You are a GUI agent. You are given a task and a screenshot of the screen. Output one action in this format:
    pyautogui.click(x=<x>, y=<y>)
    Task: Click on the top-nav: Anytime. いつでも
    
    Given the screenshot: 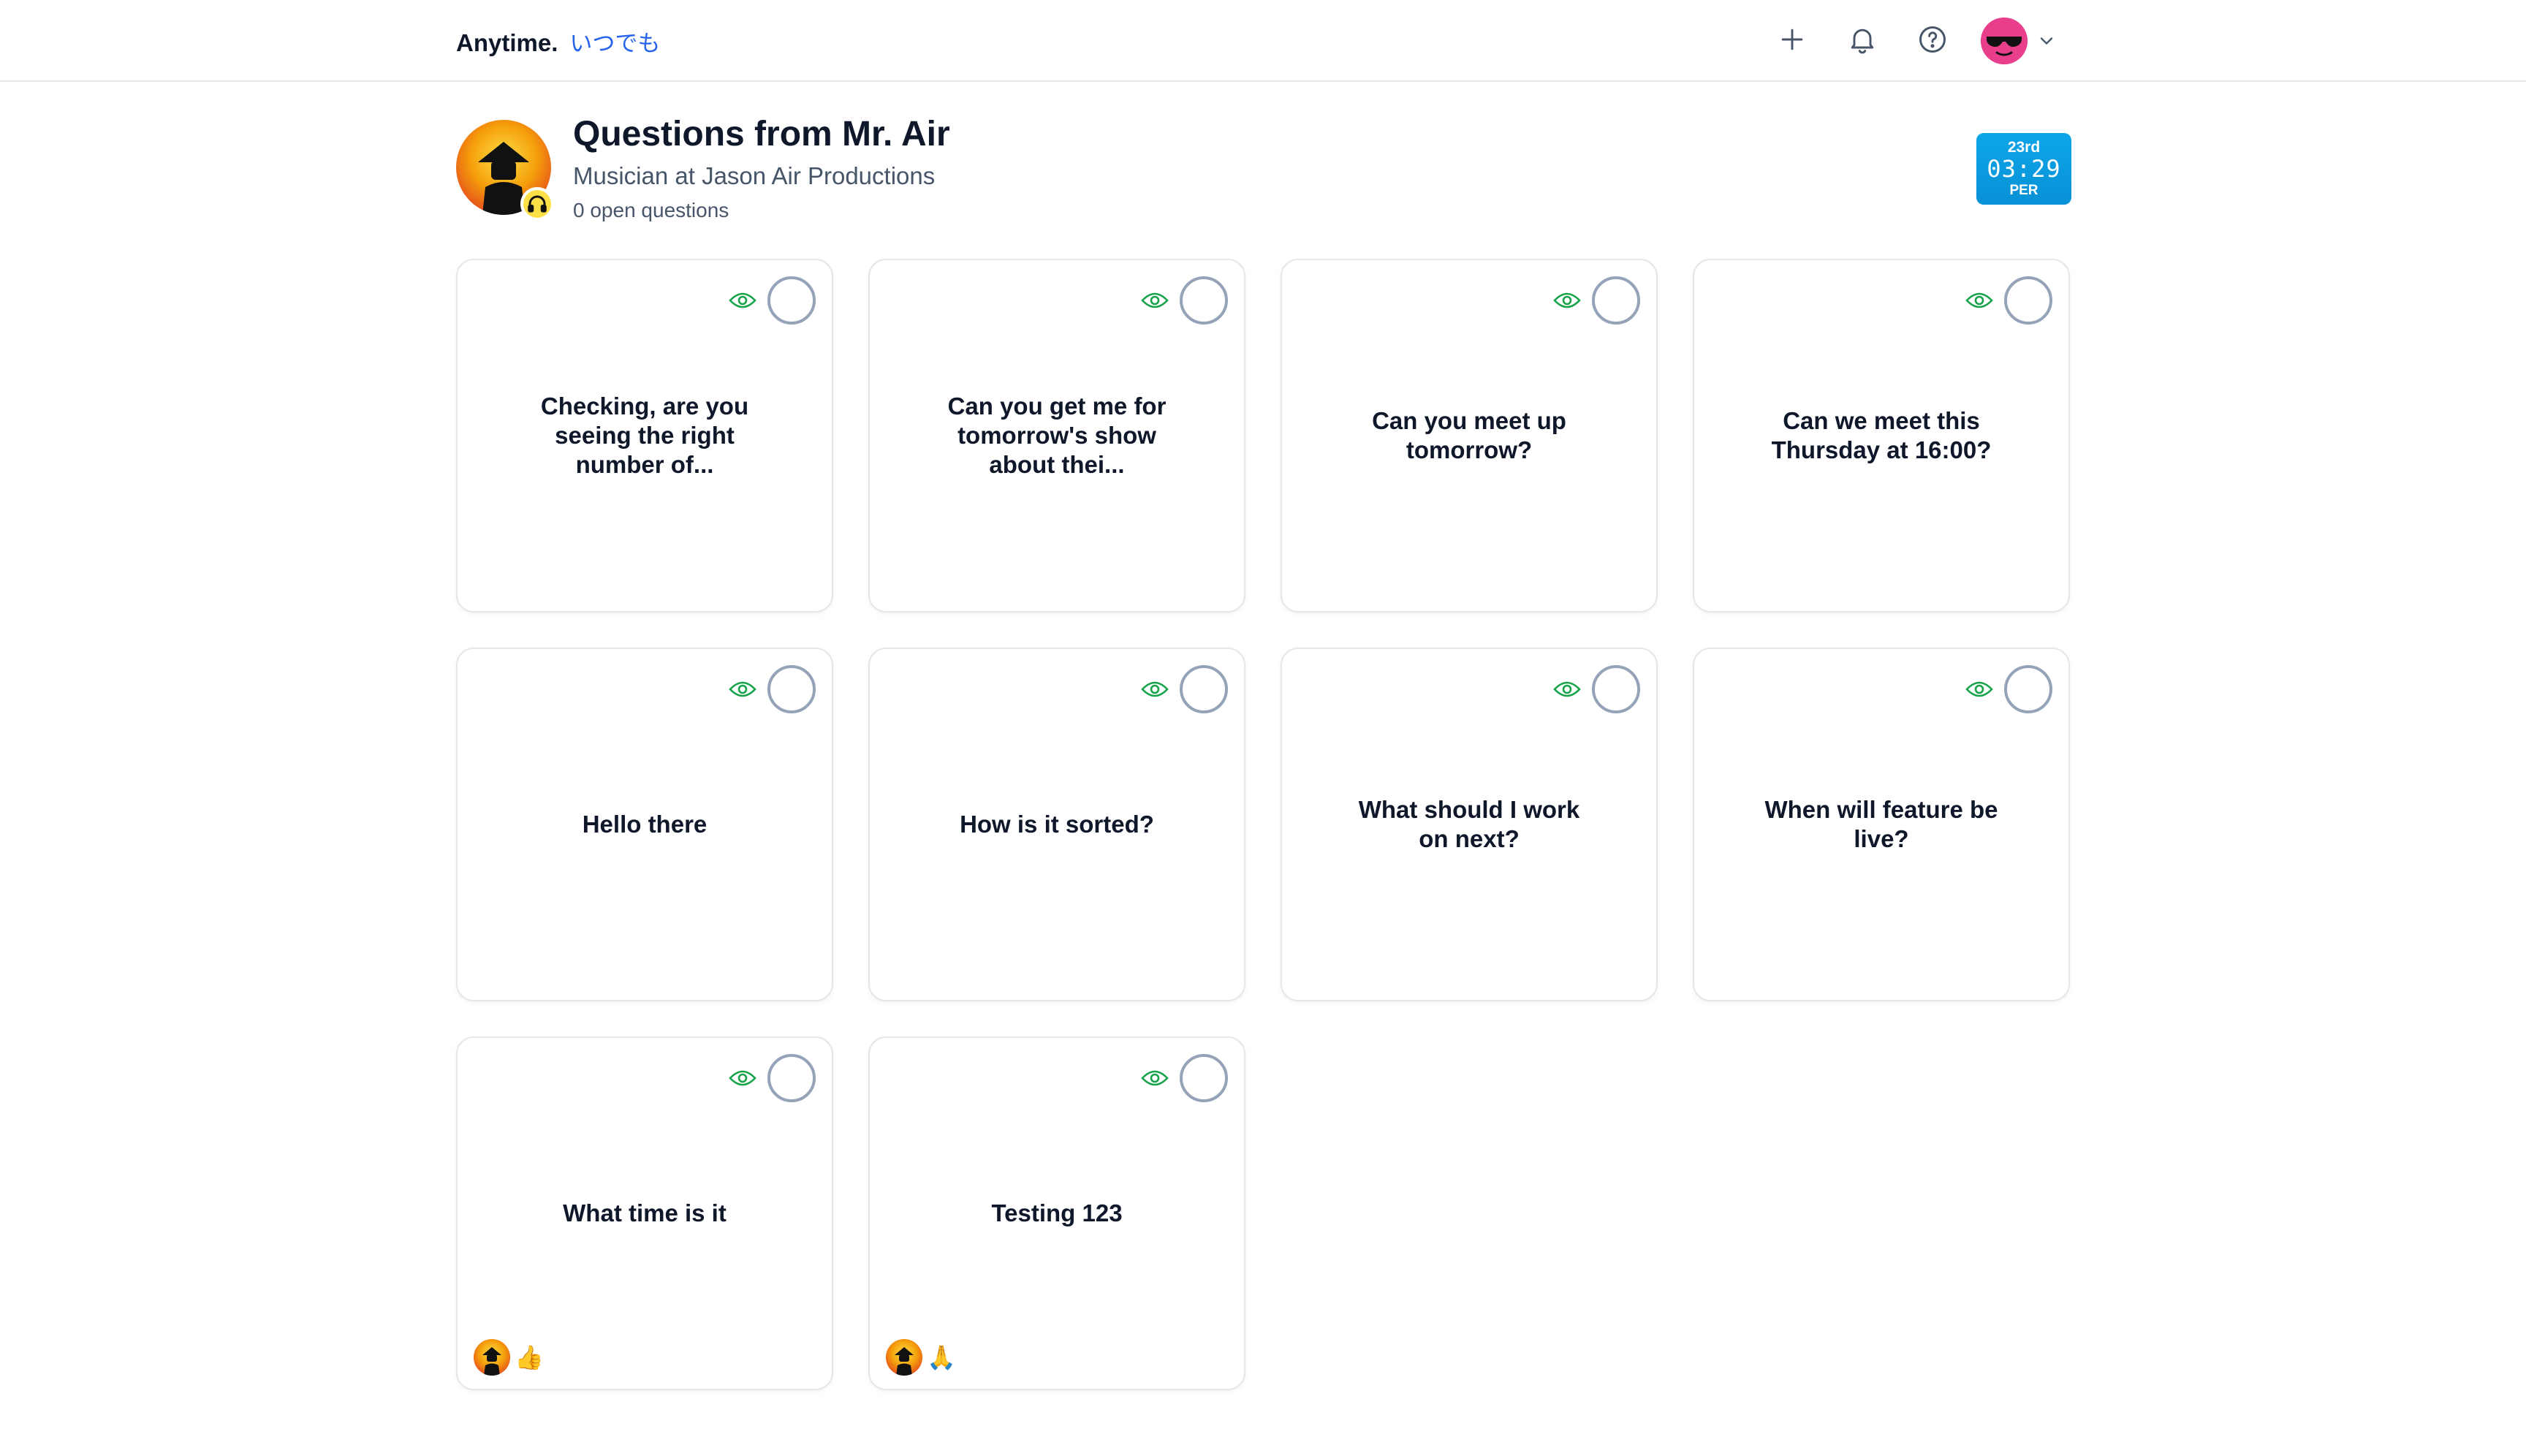 What is the action you would take?
    pyautogui.click(x=1263, y=41)
    